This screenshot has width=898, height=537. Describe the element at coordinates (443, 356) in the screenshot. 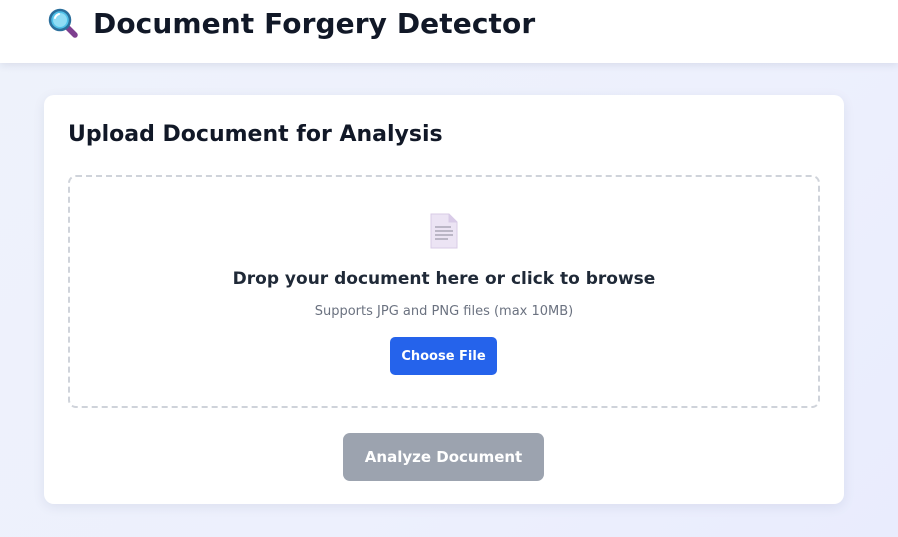

I see `choose-file-button: Choose File` at that location.